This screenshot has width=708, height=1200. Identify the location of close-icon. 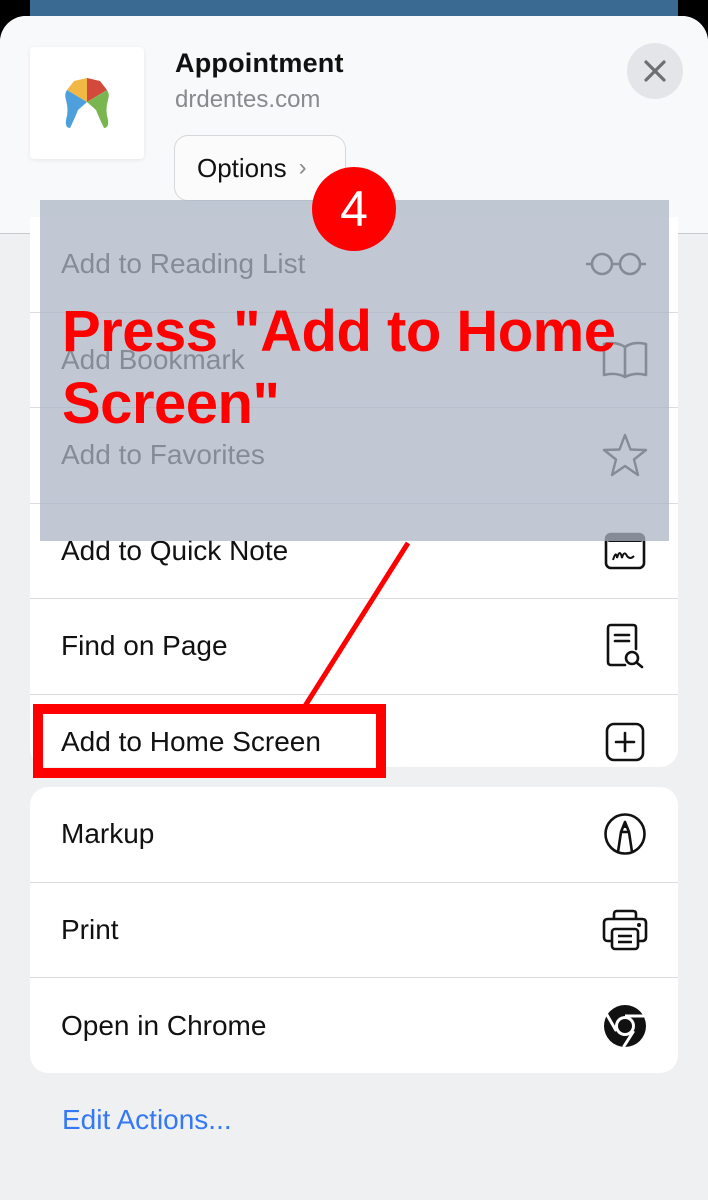
(655, 71).